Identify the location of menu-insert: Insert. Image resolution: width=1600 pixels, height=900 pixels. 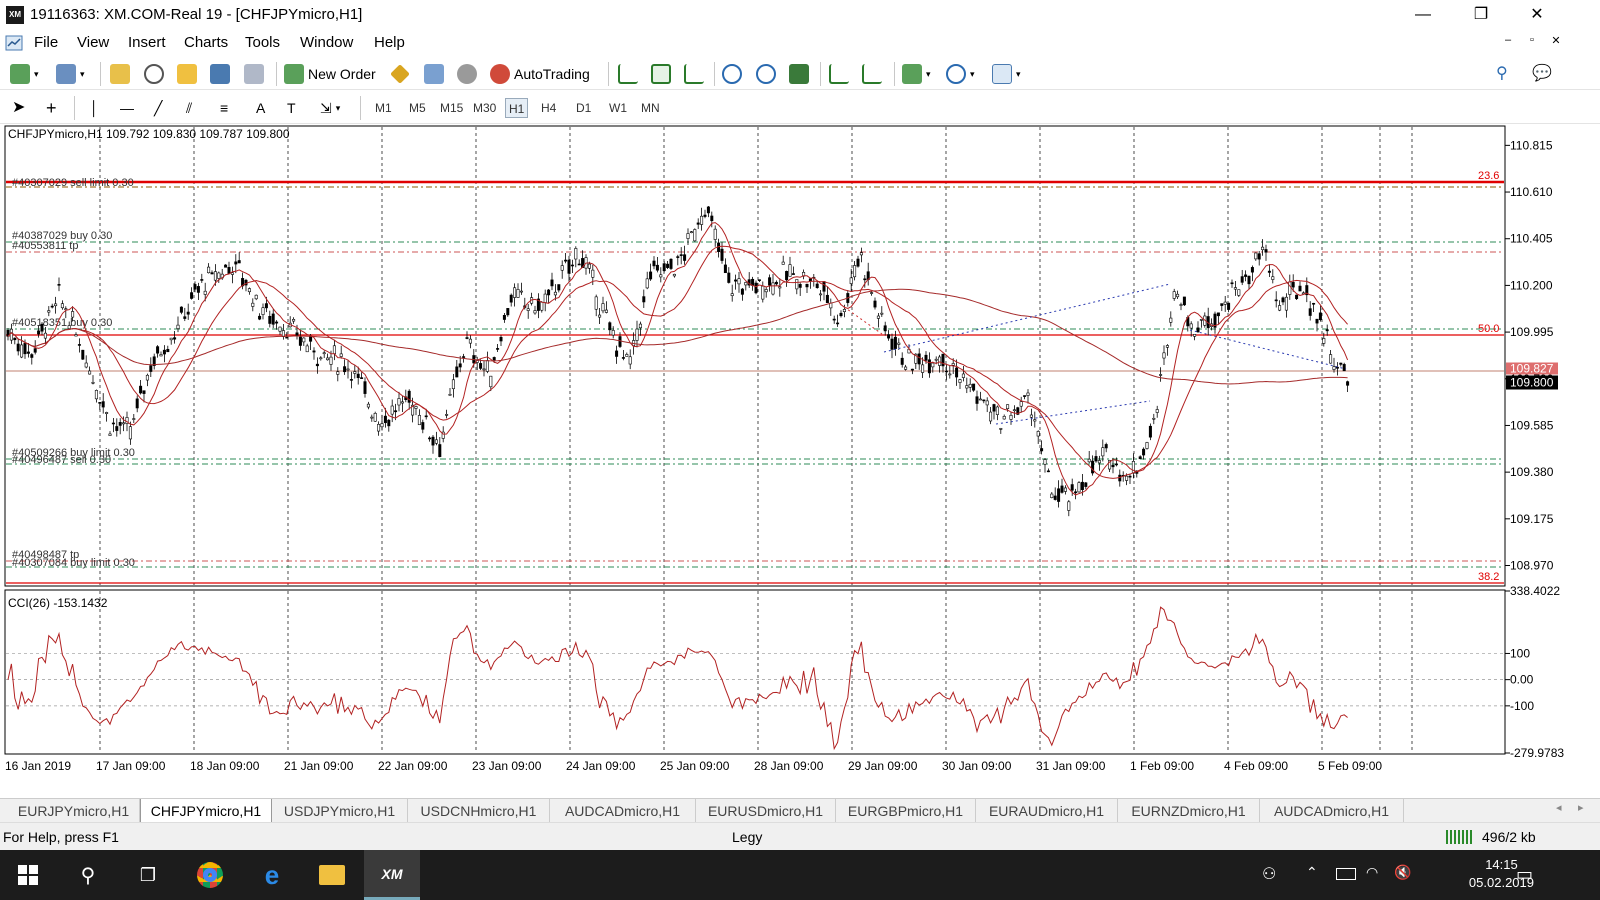
(147, 42).